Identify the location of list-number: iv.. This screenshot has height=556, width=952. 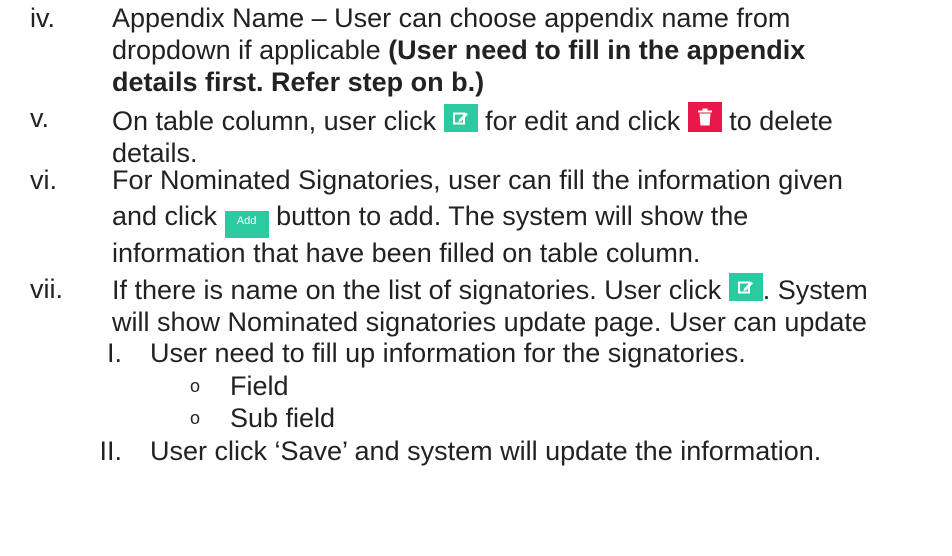
(42, 18).